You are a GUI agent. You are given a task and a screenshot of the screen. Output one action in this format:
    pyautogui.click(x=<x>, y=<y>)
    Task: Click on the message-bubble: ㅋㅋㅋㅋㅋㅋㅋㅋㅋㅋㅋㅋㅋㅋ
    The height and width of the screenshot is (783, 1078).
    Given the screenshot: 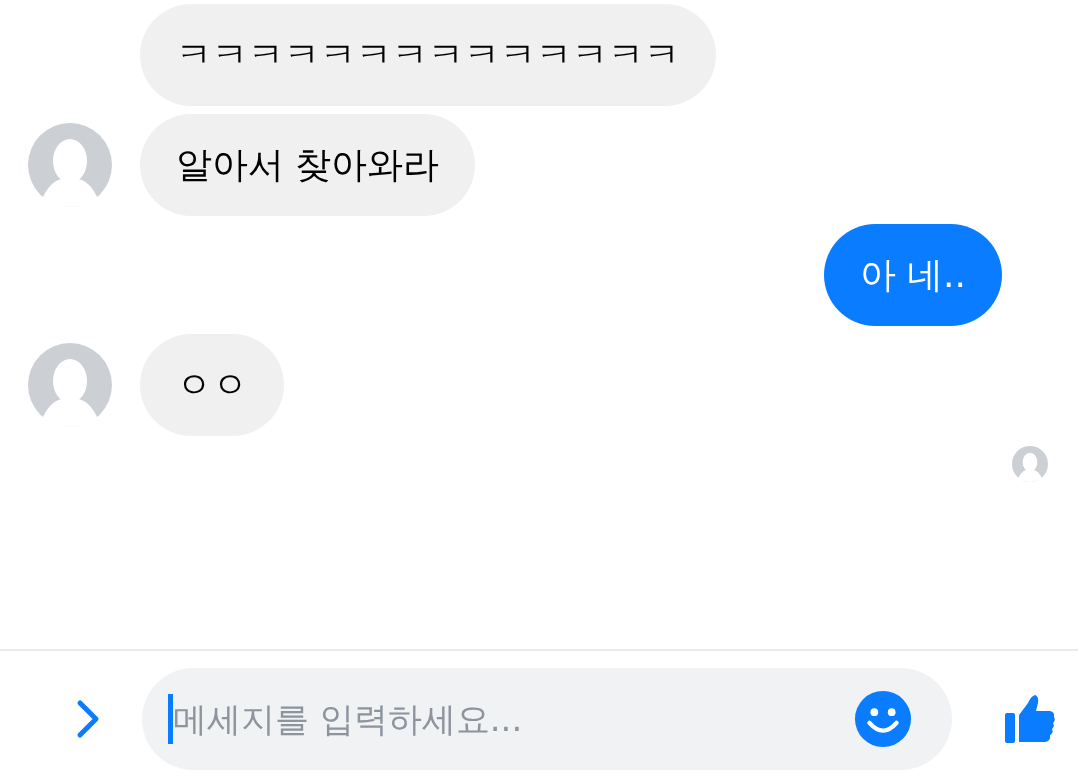 What is the action you would take?
    pyautogui.click(x=428, y=55)
    